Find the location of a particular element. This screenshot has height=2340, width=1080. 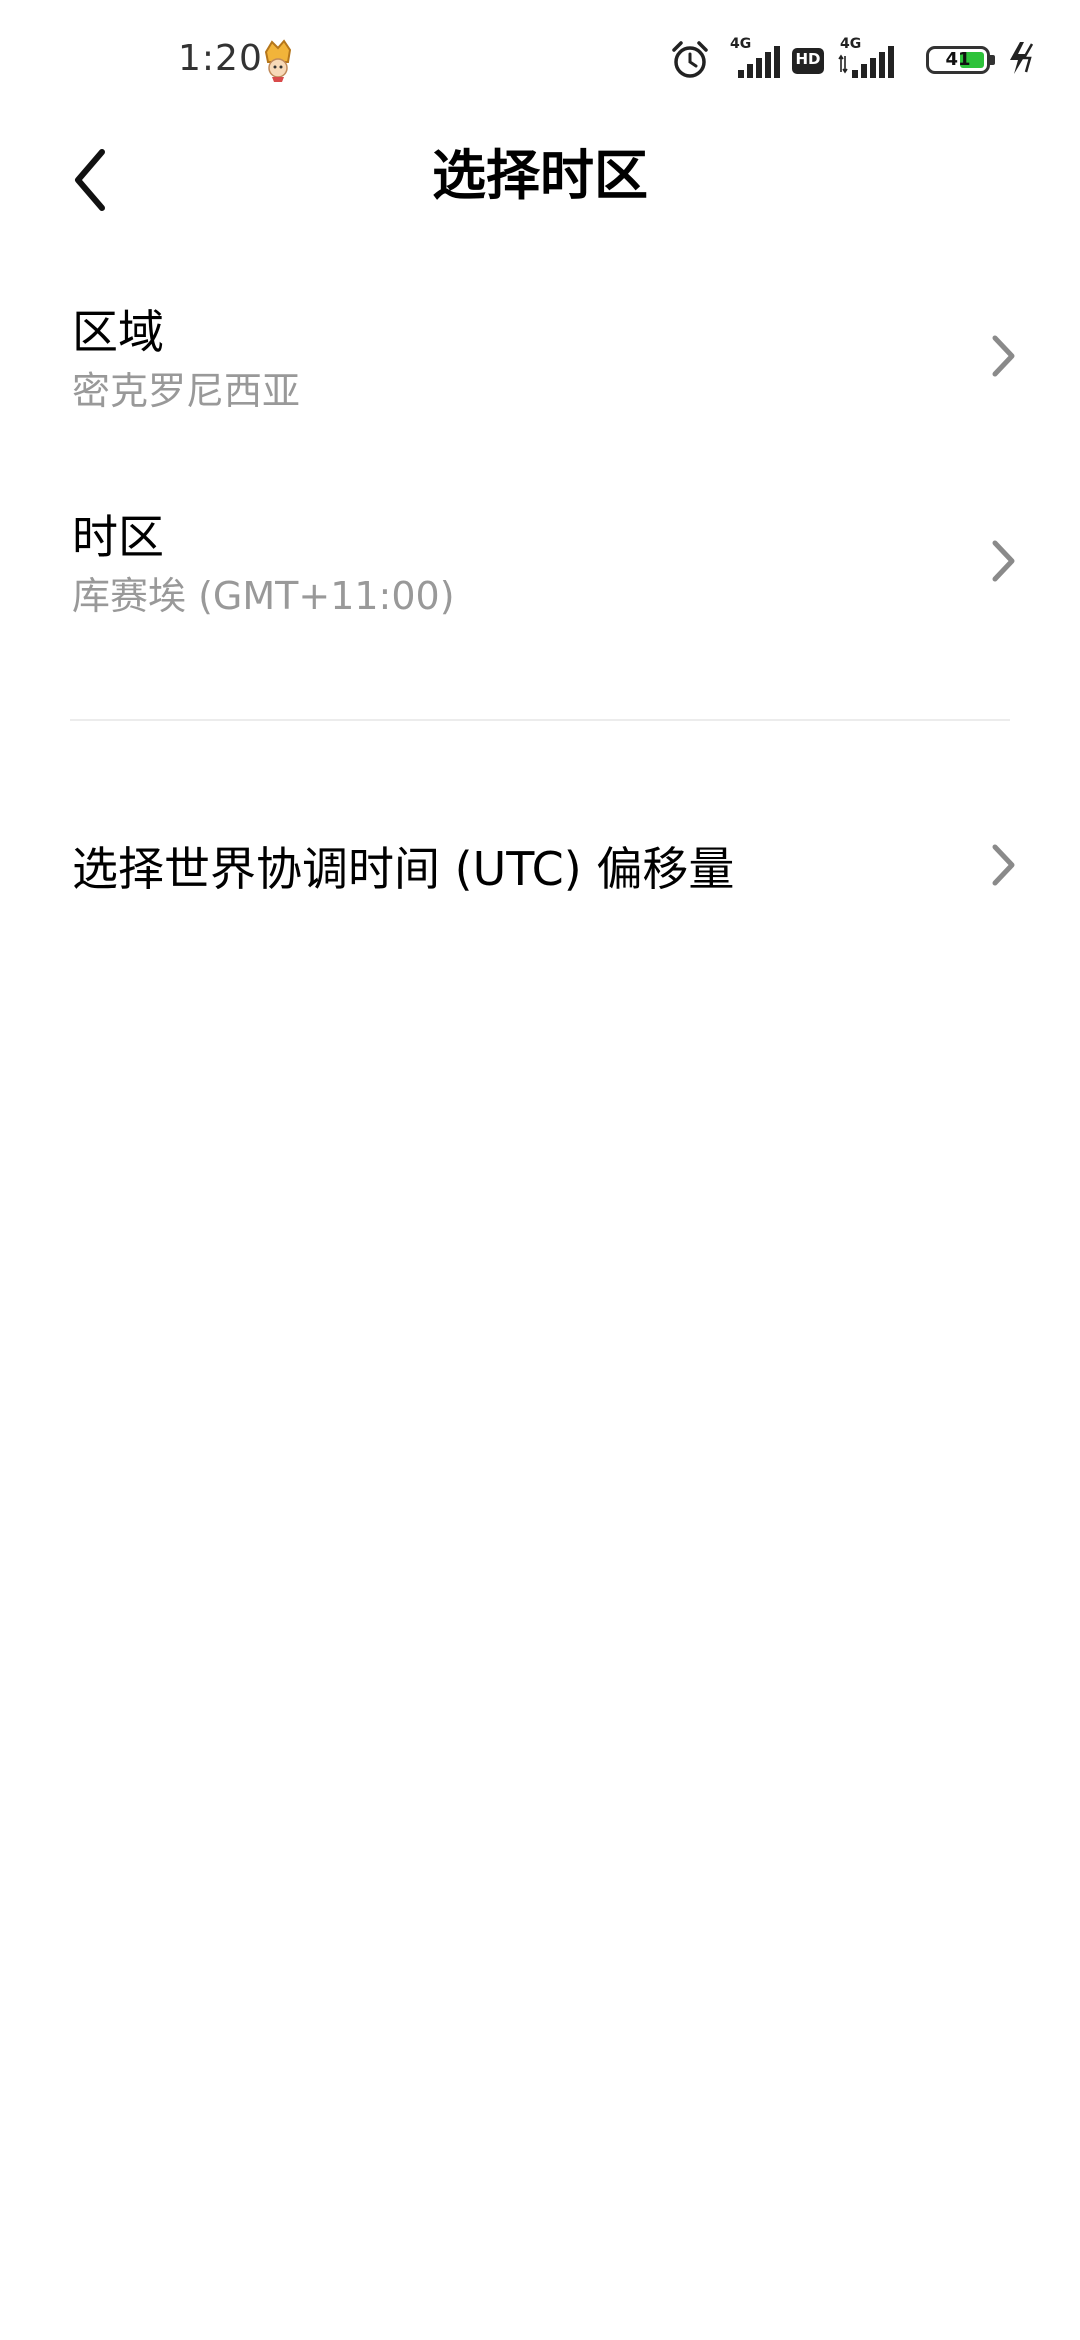

timezone-list-item: 时区 库赛埃 (GMT+11:00) is located at coordinates (540, 565).